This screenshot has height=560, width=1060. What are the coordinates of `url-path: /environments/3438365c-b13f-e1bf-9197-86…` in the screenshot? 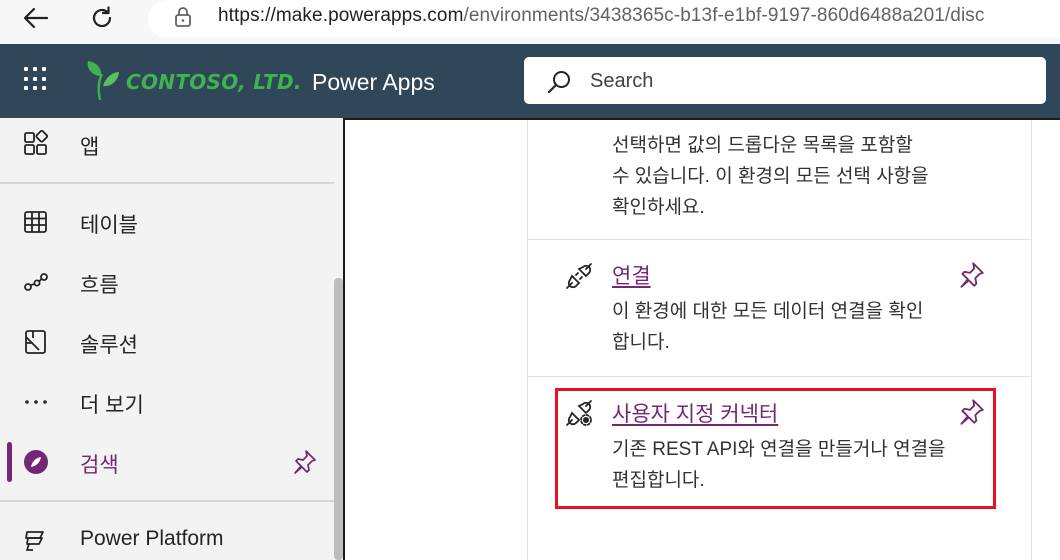 It's located at (724, 15).